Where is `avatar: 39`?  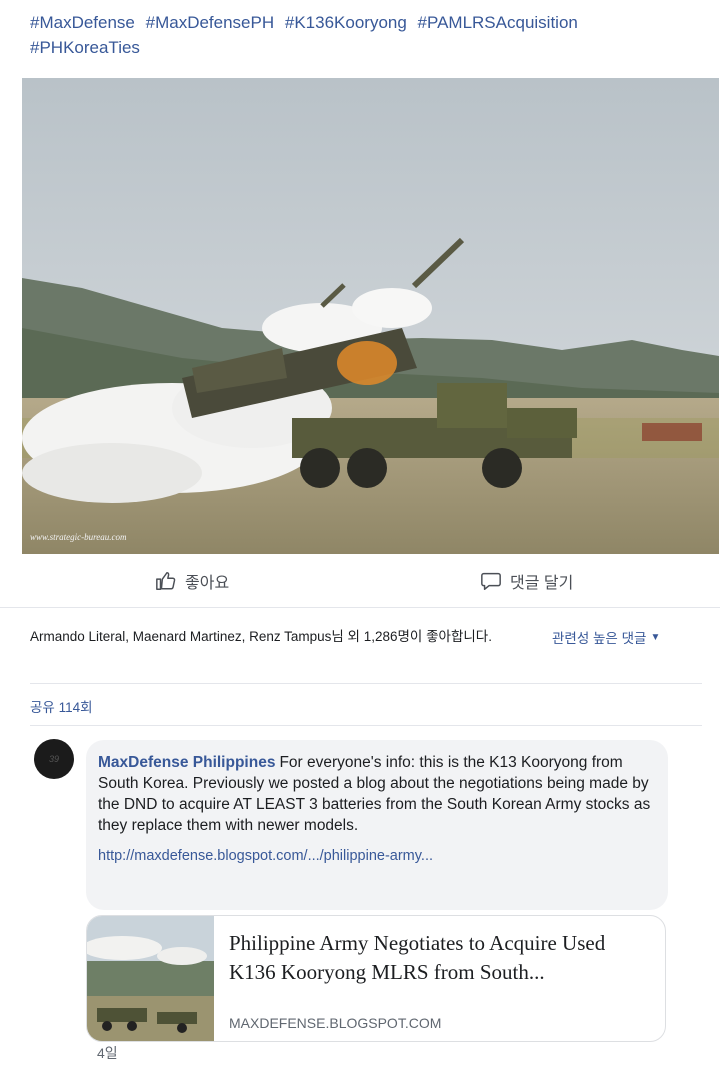
avatar: 39 is located at coordinates (54, 759).